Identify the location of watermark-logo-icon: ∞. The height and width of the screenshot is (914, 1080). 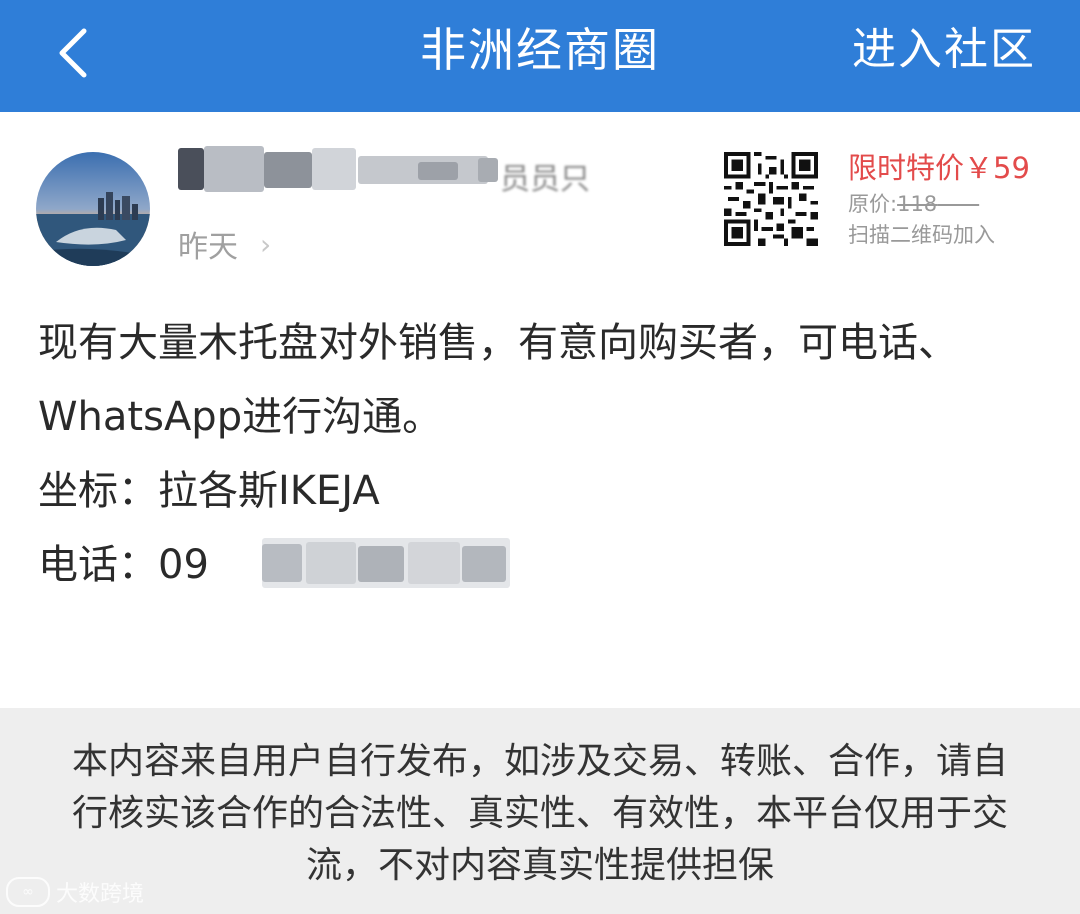
(28, 892).